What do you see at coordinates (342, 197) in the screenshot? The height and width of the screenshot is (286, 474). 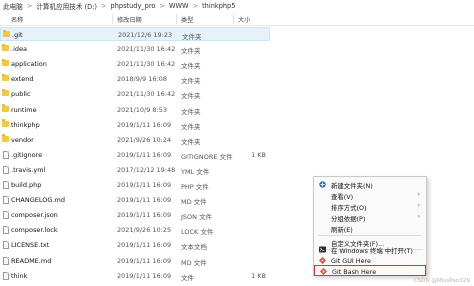 I see `menu-item-label: 查看(V)` at bounding box center [342, 197].